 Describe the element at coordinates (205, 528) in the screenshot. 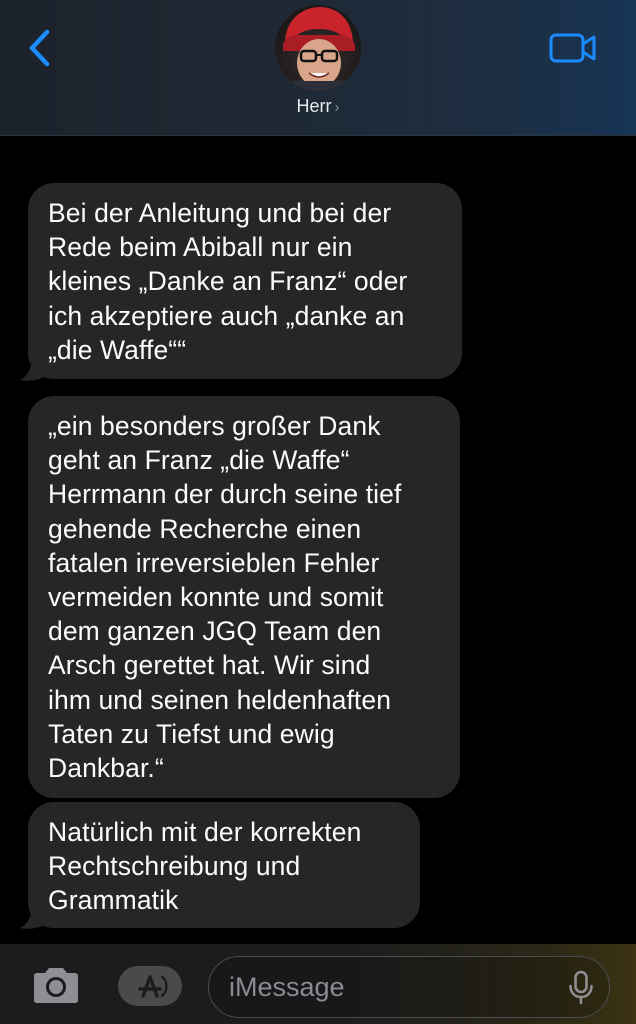

I see `message-line: gehende Recherche einen` at that location.